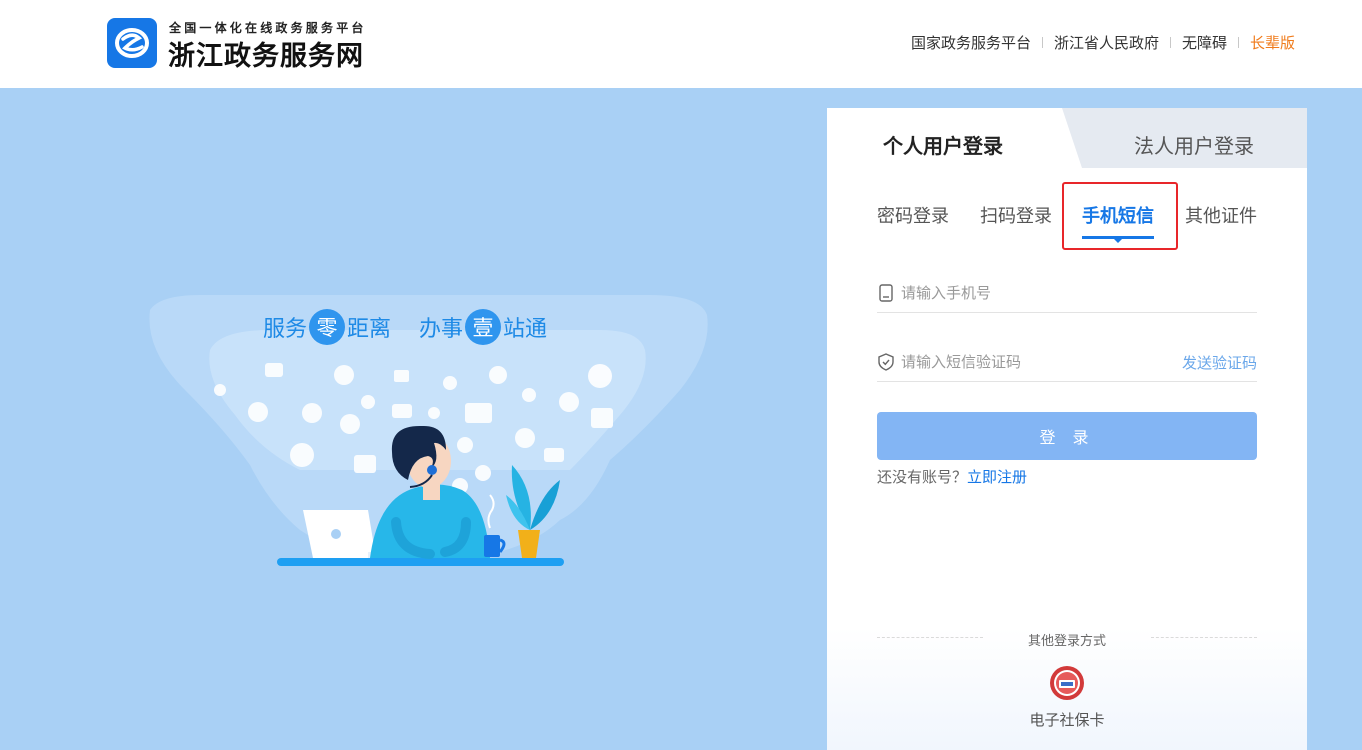 This screenshot has width=1362, height=750. Describe the element at coordinates (441, 329) in the screenshot. I see `slogan-text: 办事` at that location.